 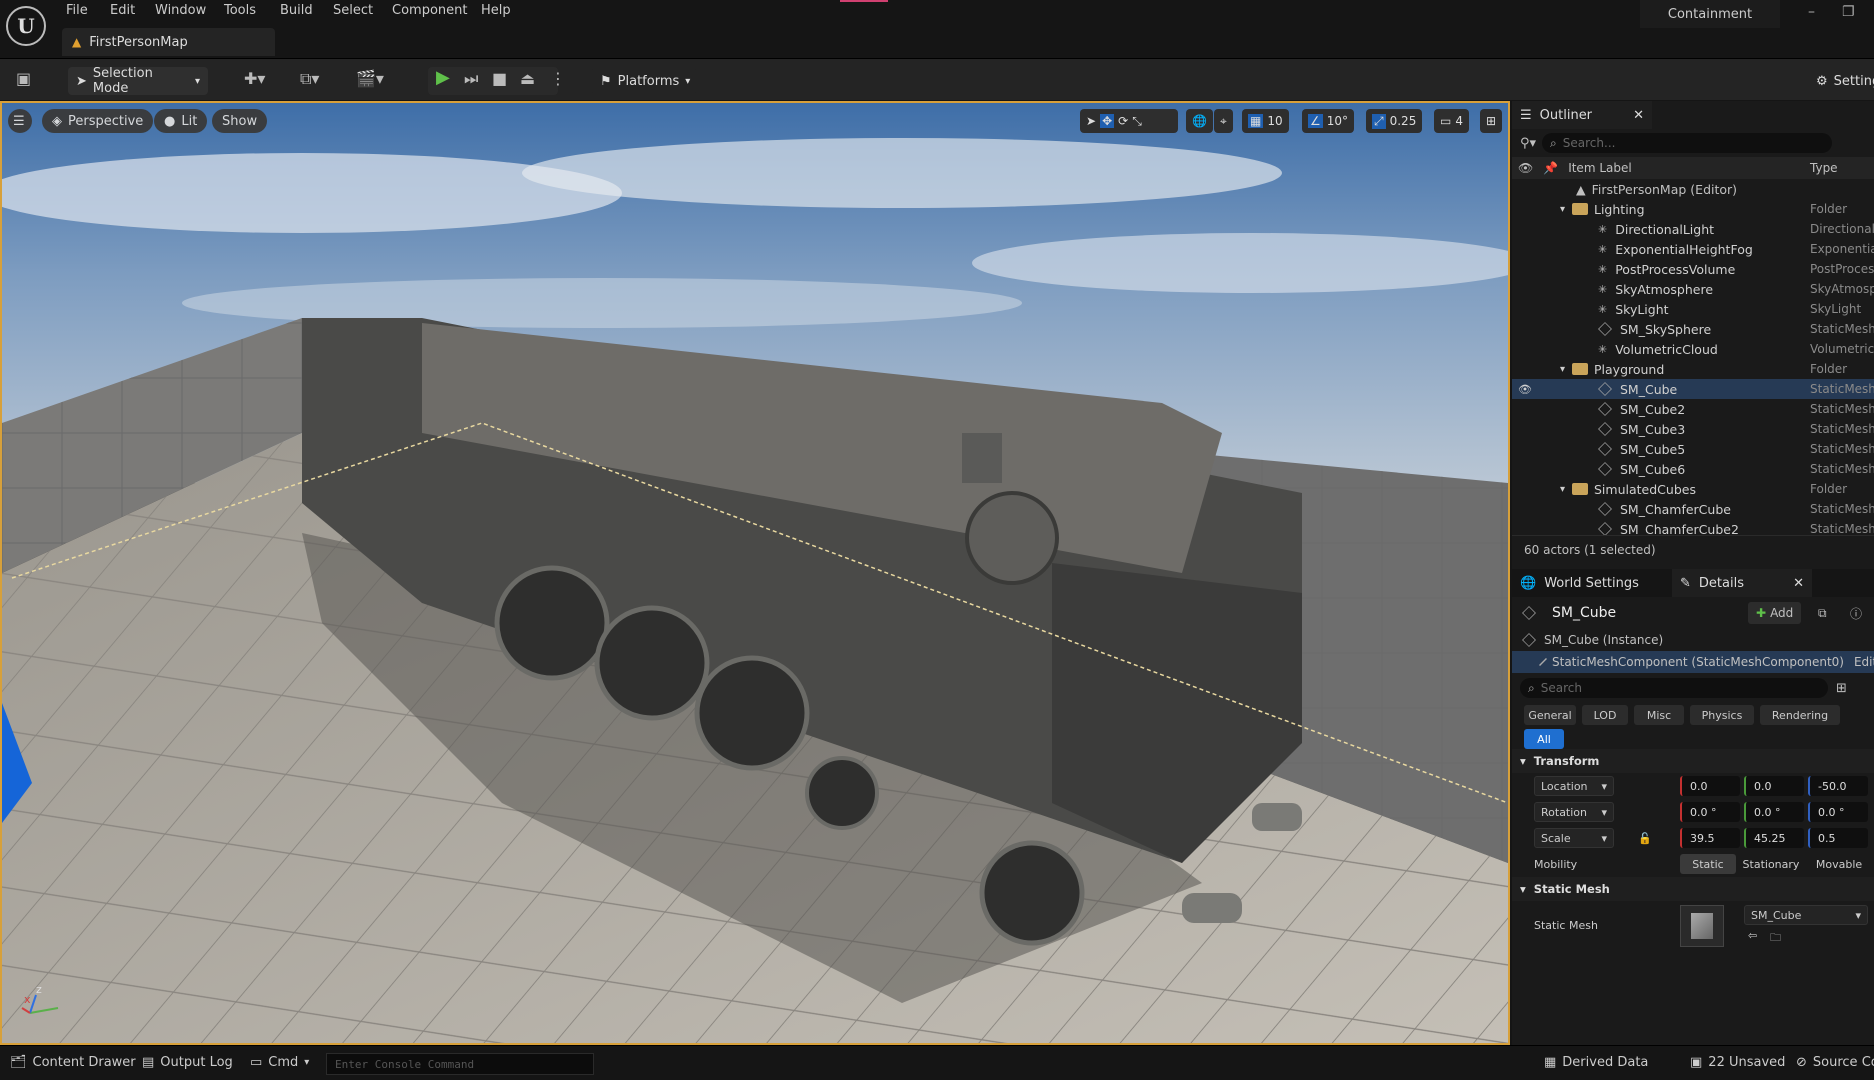 I want to click on select-tool-icon: ➤, so click(x=1091, y=121).